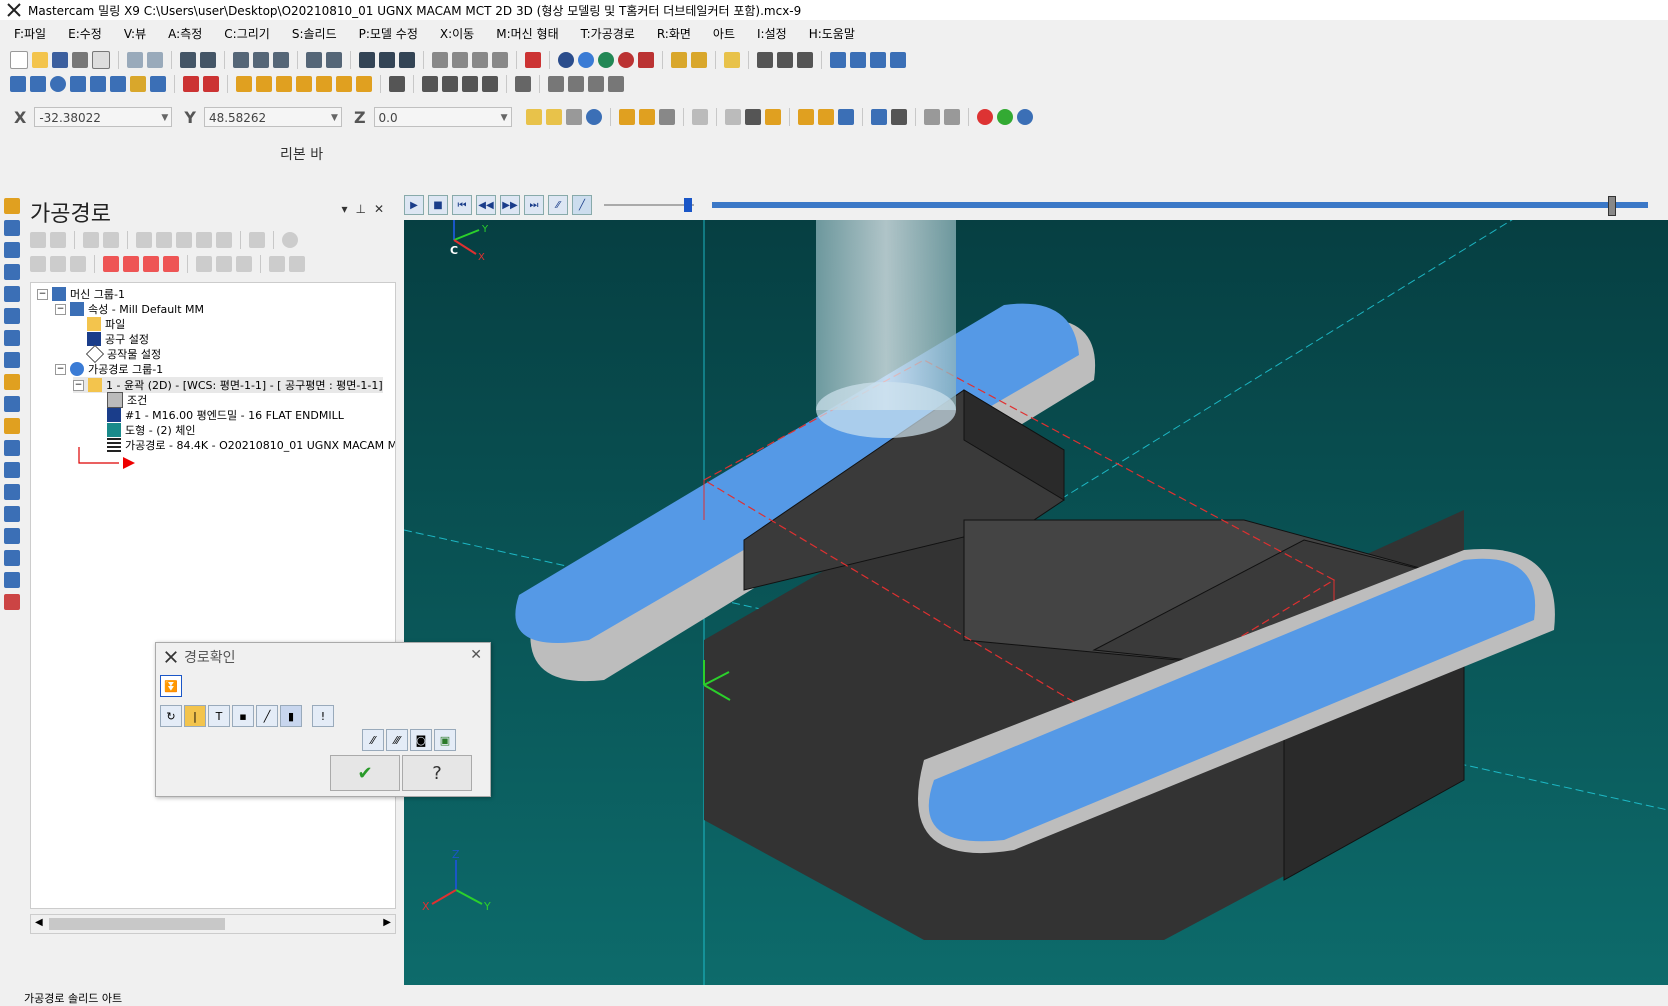 This screenshot has height=1006, width=1668. Describe the element at coordinates (858, 60) in the screenshot. I see `settings-panel-icon` at that location.